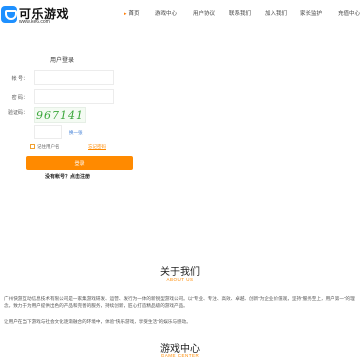  What do you see at coordinates (180, 279) in the screenshot?
I see `about-subtitle: ABOUT US` at bounding box center [180, 279].